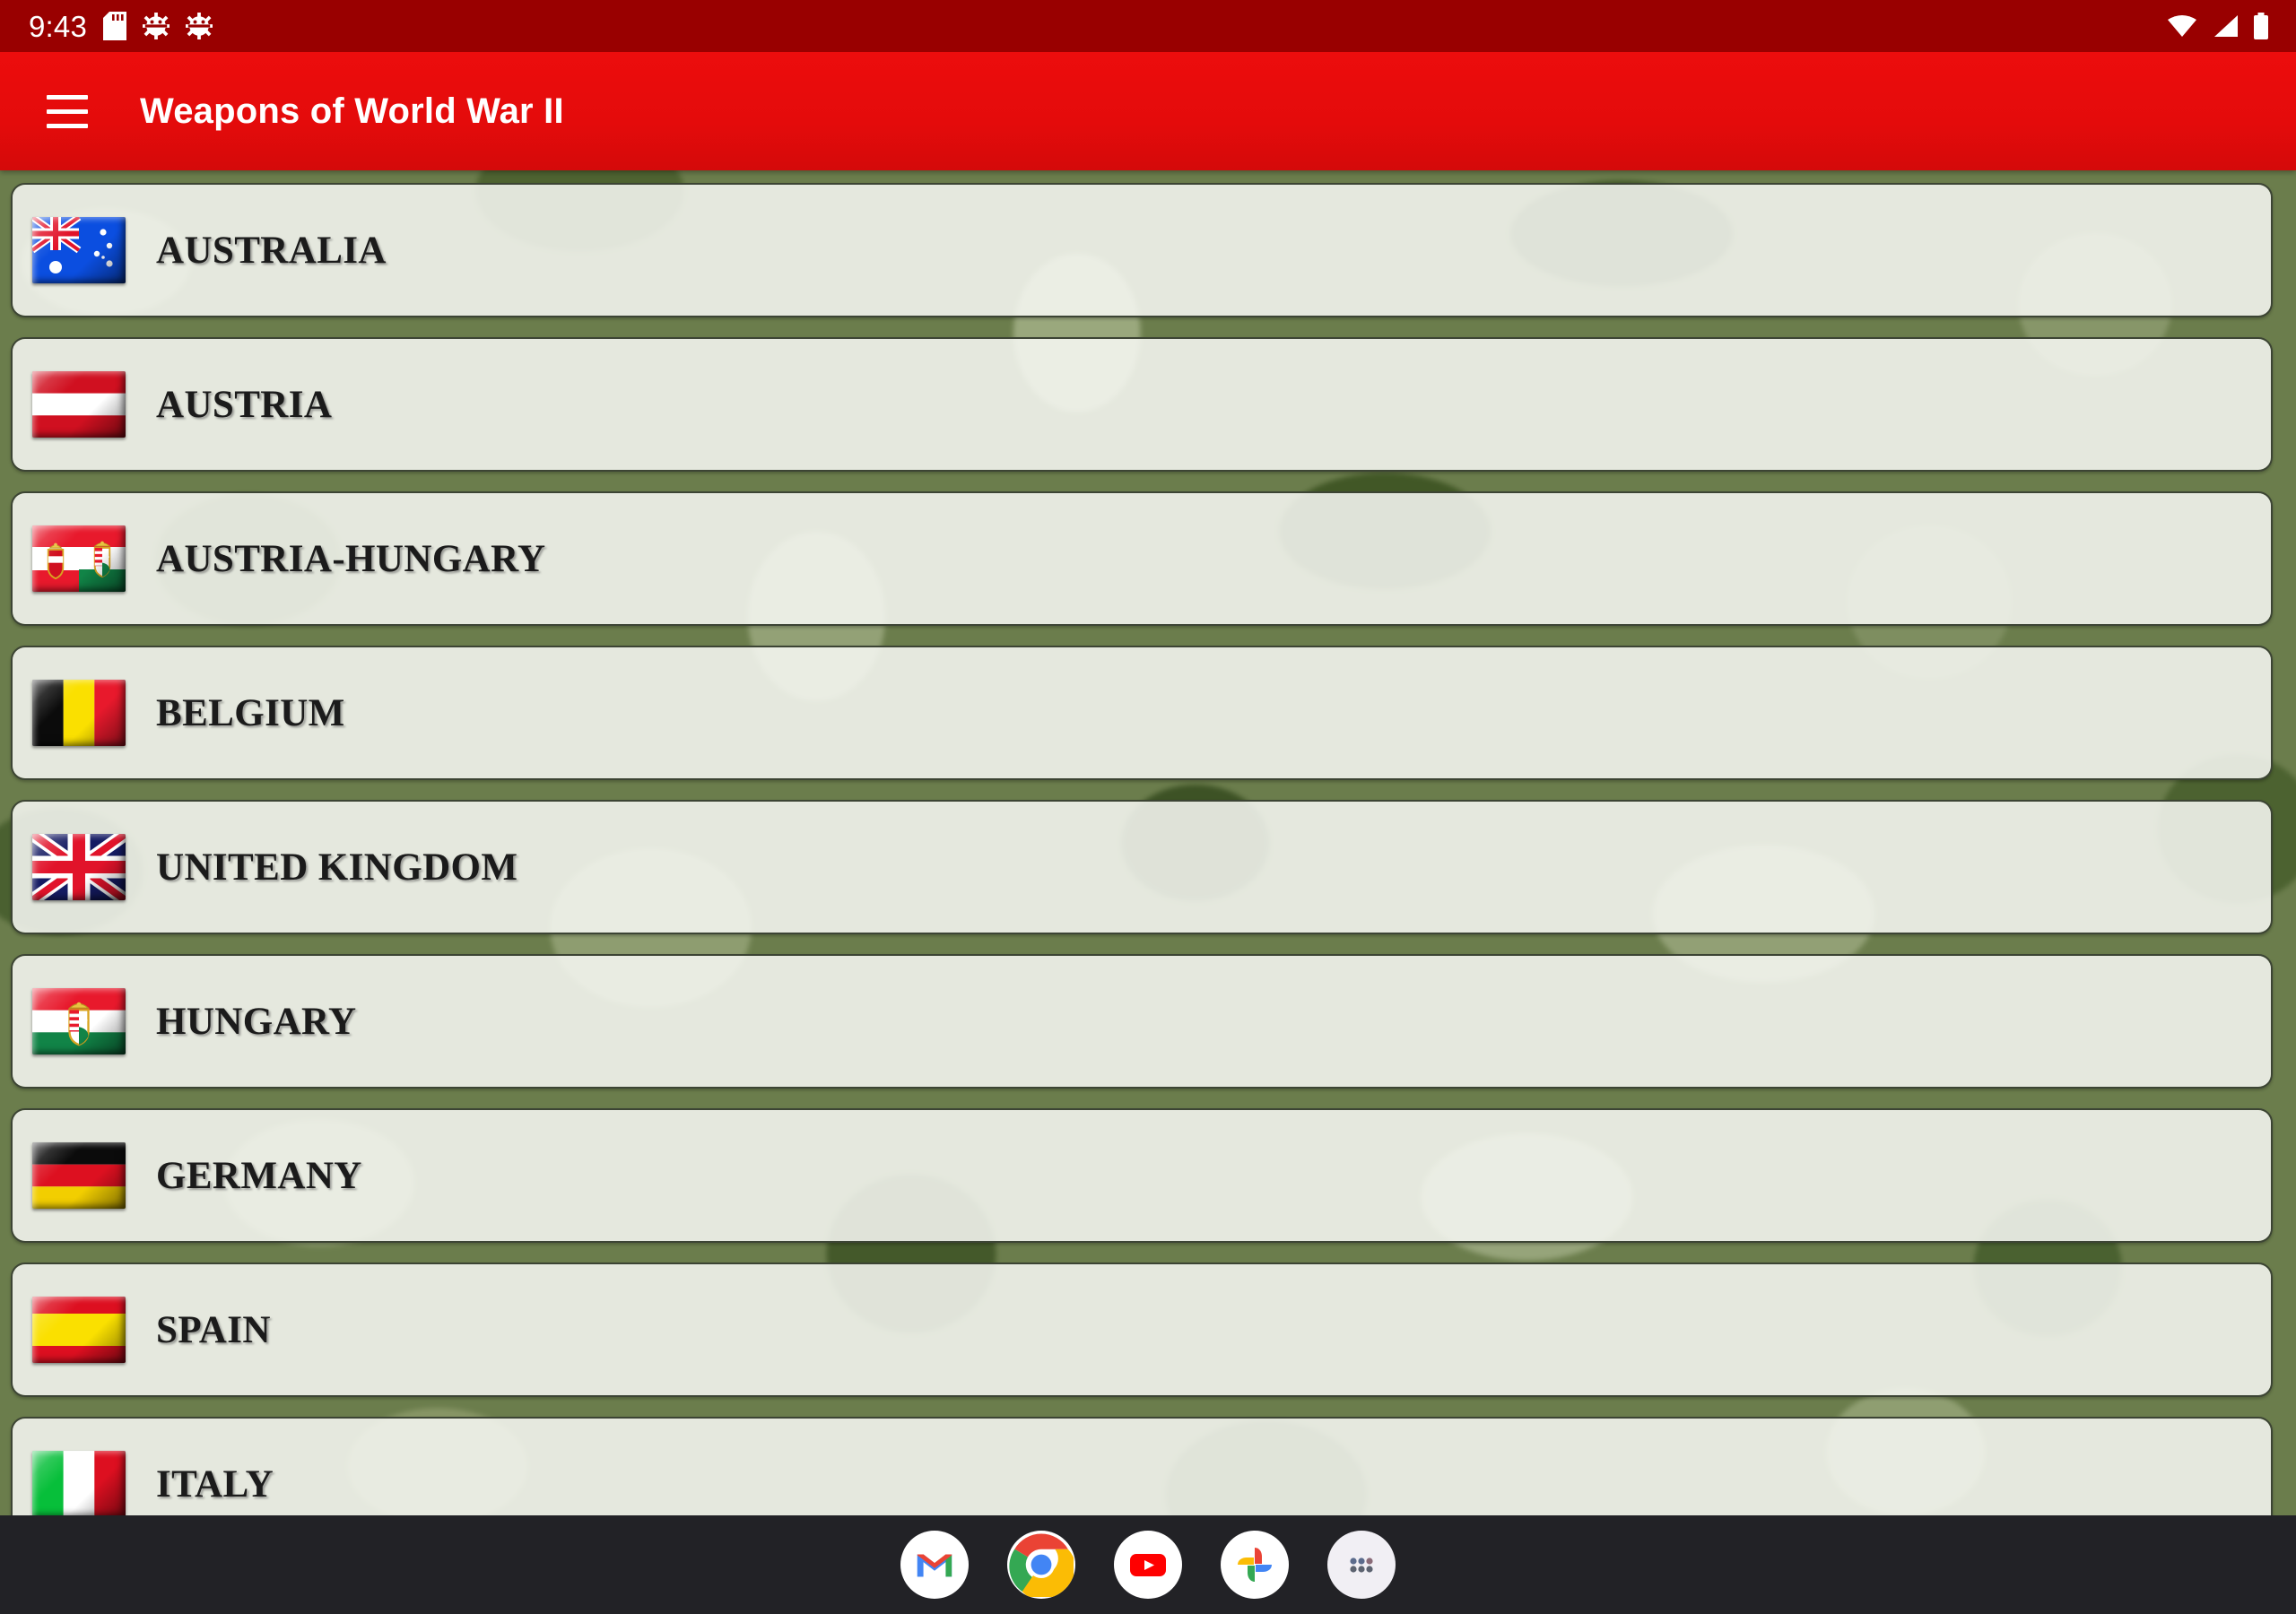 The height and width of the screenshot is (1614, 2296). Describe the element at coordinates (2261, 26) in the screenshot. I see `battery-icon` at that location.